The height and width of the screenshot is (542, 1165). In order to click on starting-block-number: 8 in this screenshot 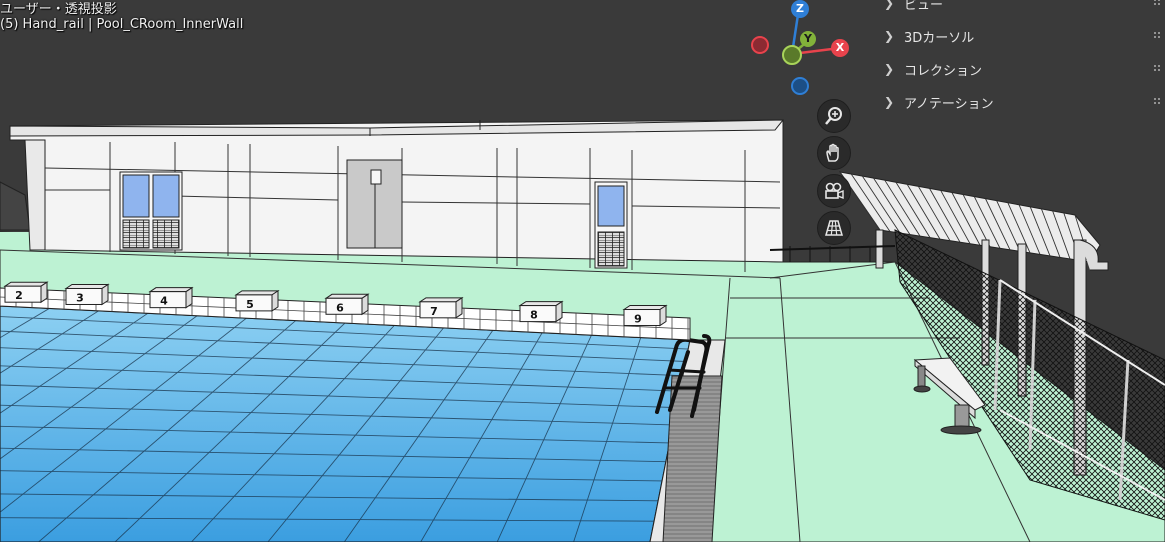, I will do `click(534, 315)`.